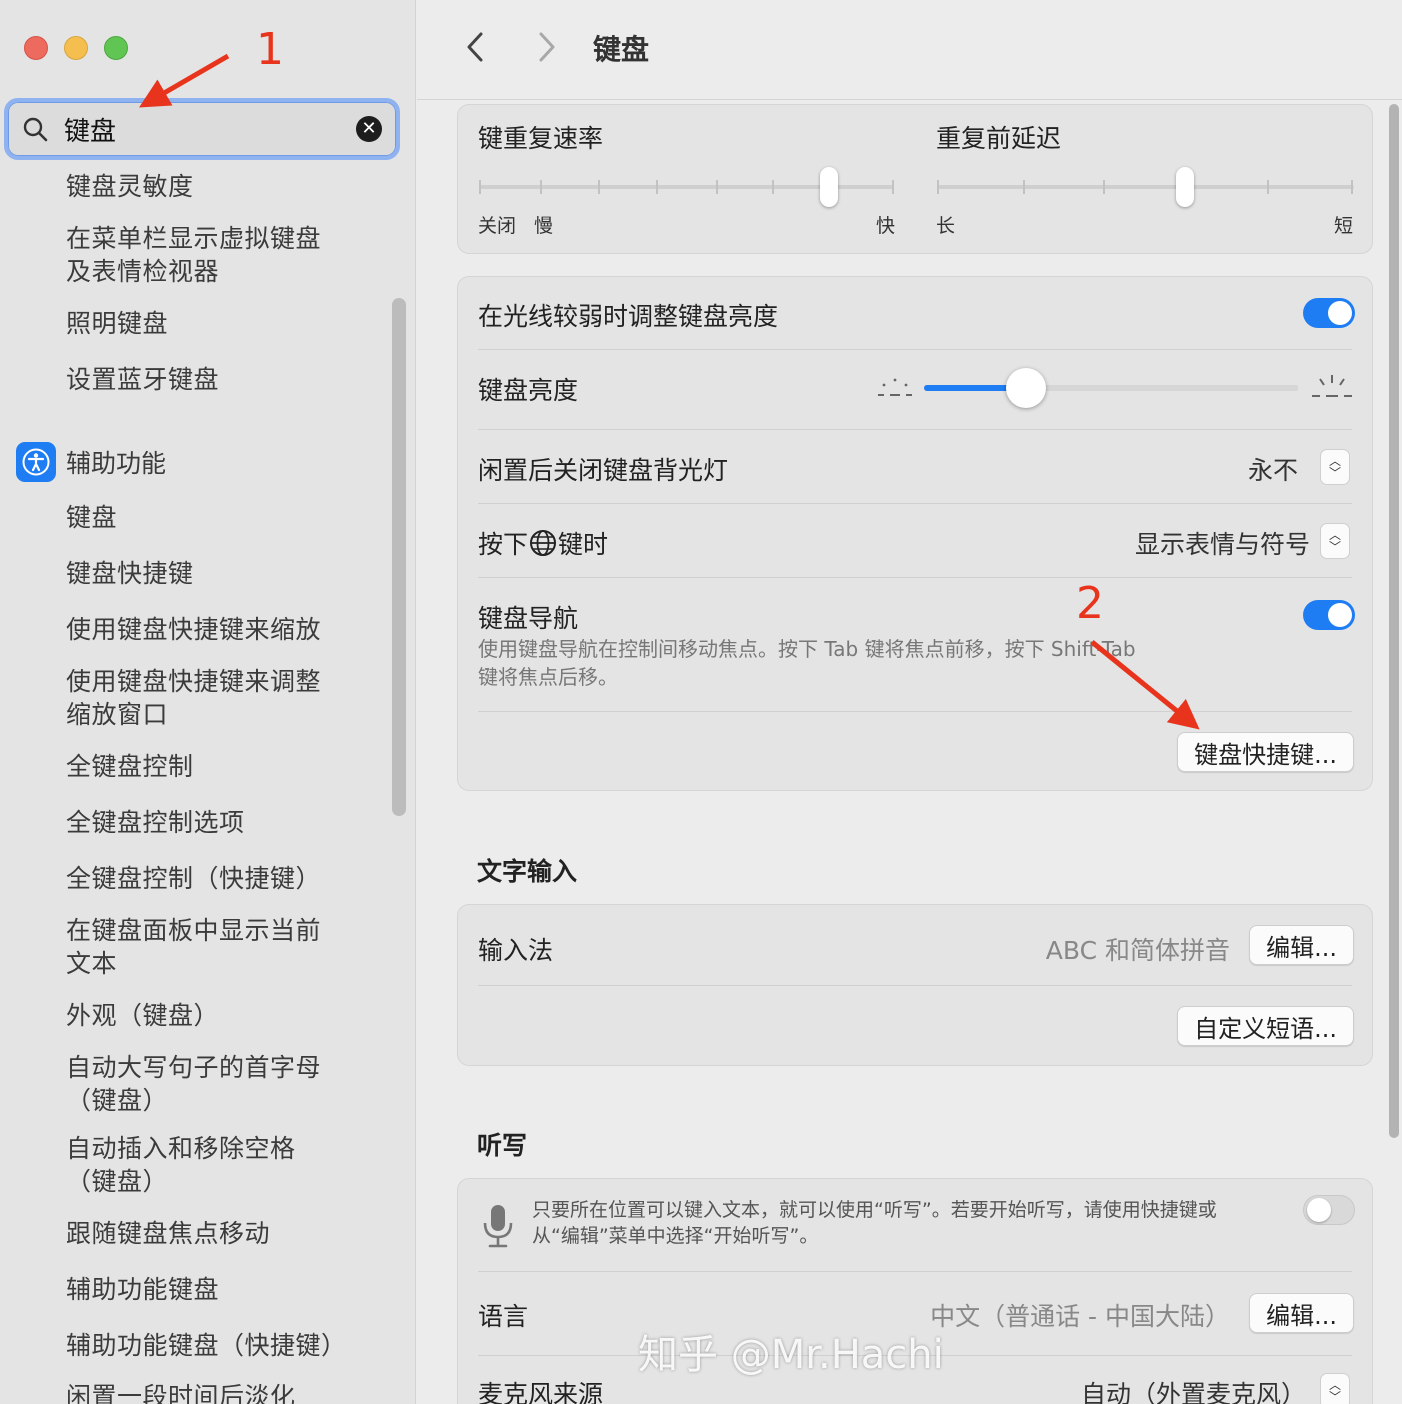  What do you see at coordinates (946, 226) in the screenshot?
I see `delay-long-label: 长` at bounding box center [946, 226].